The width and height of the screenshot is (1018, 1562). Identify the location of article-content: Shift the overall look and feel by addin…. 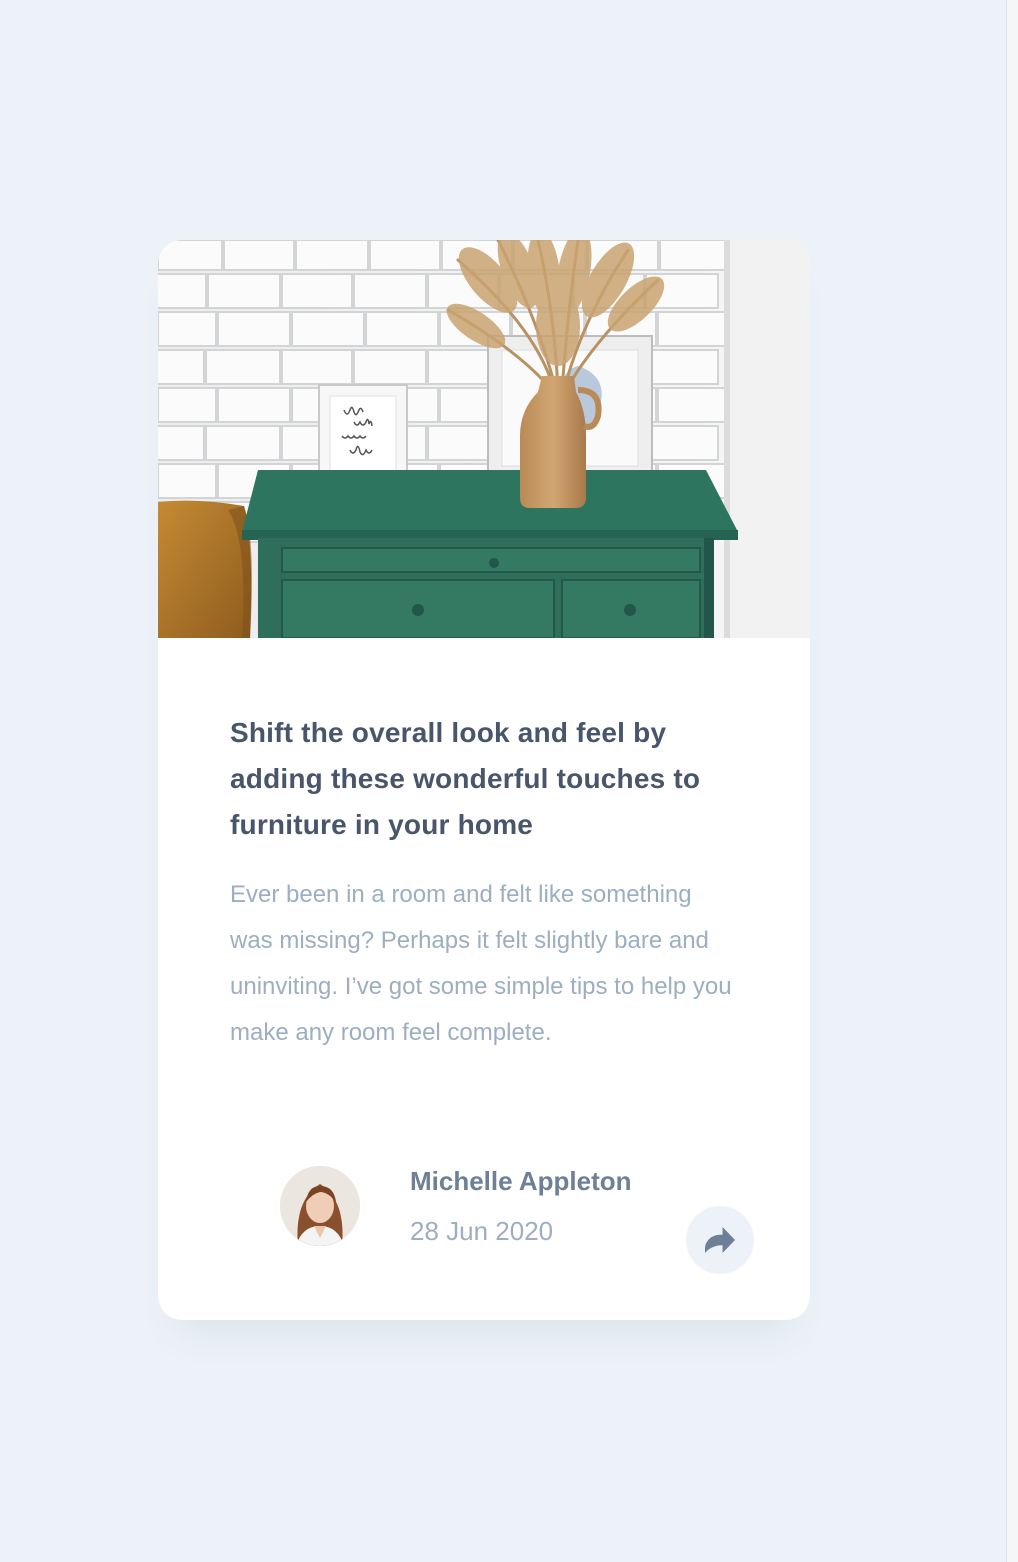
(490, 883).